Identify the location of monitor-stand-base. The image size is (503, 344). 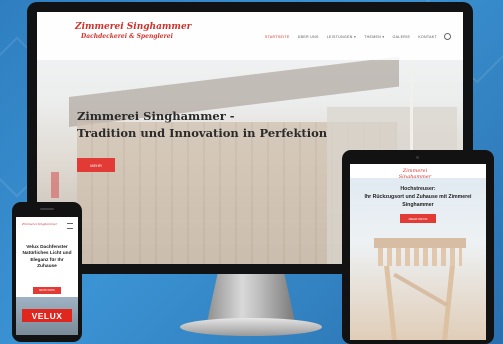
(251, 327).